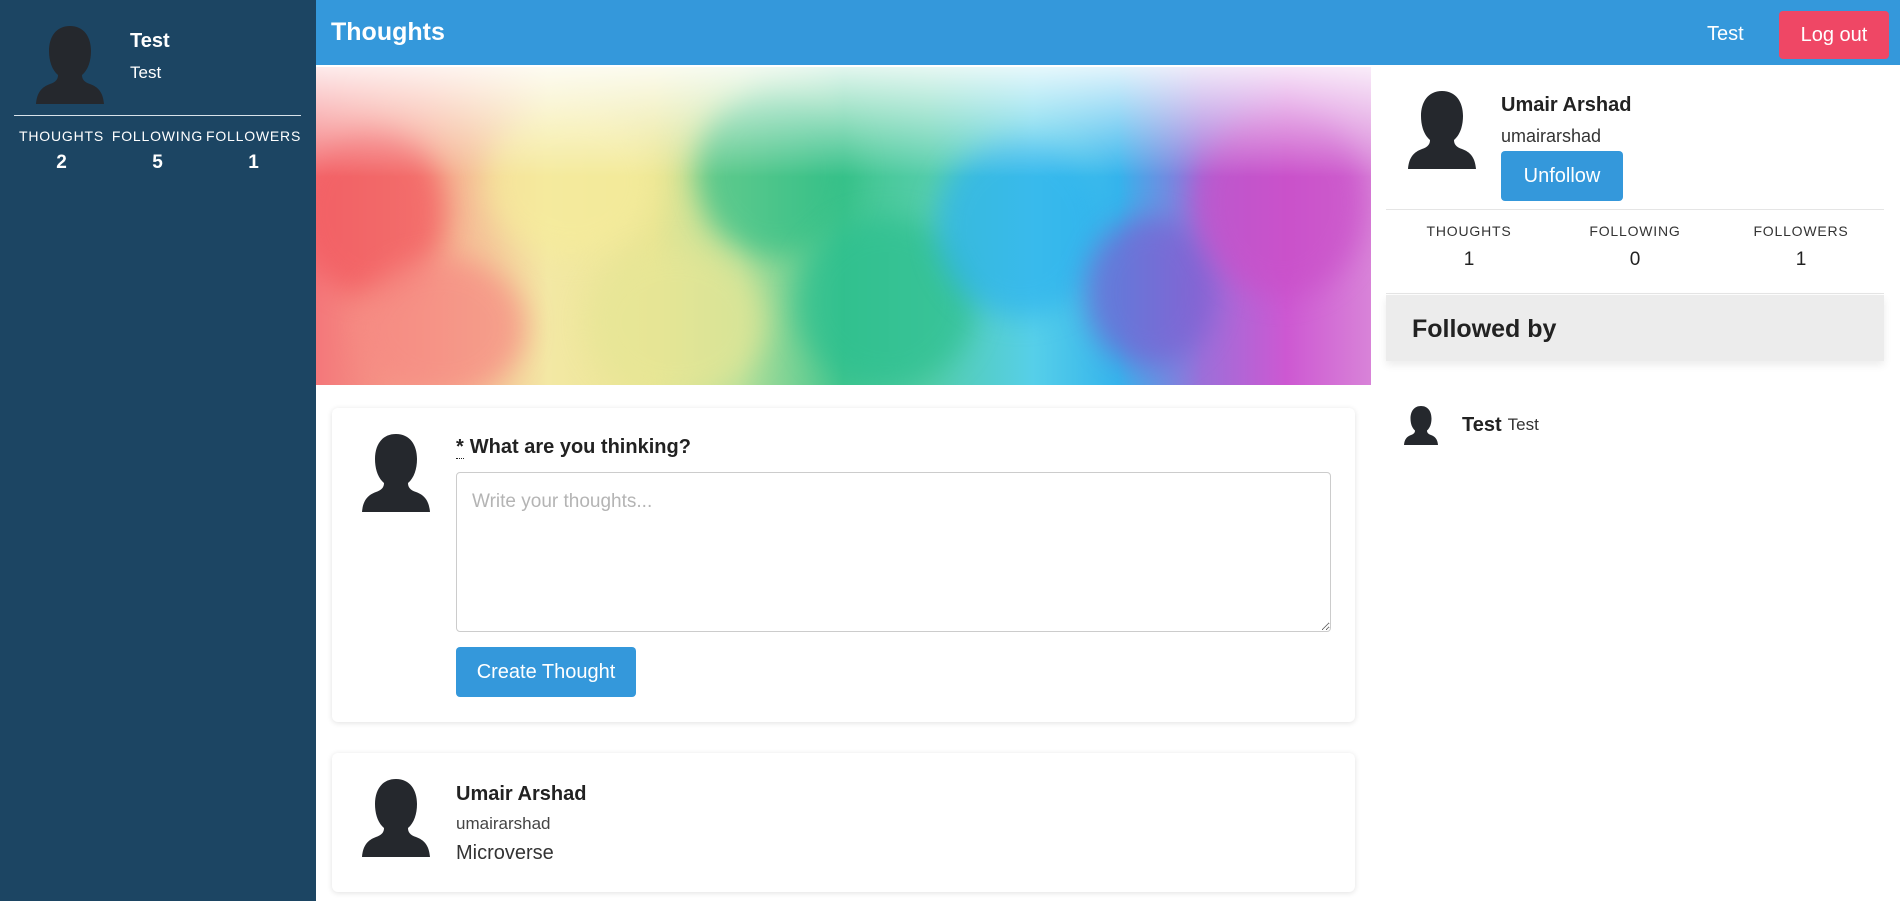 This screenshot has height=901, width=1900. What do you see at coordinates (1523, 424) in the screenshot?
I see `follower-username: Test` at bounding box center [1523, 424].